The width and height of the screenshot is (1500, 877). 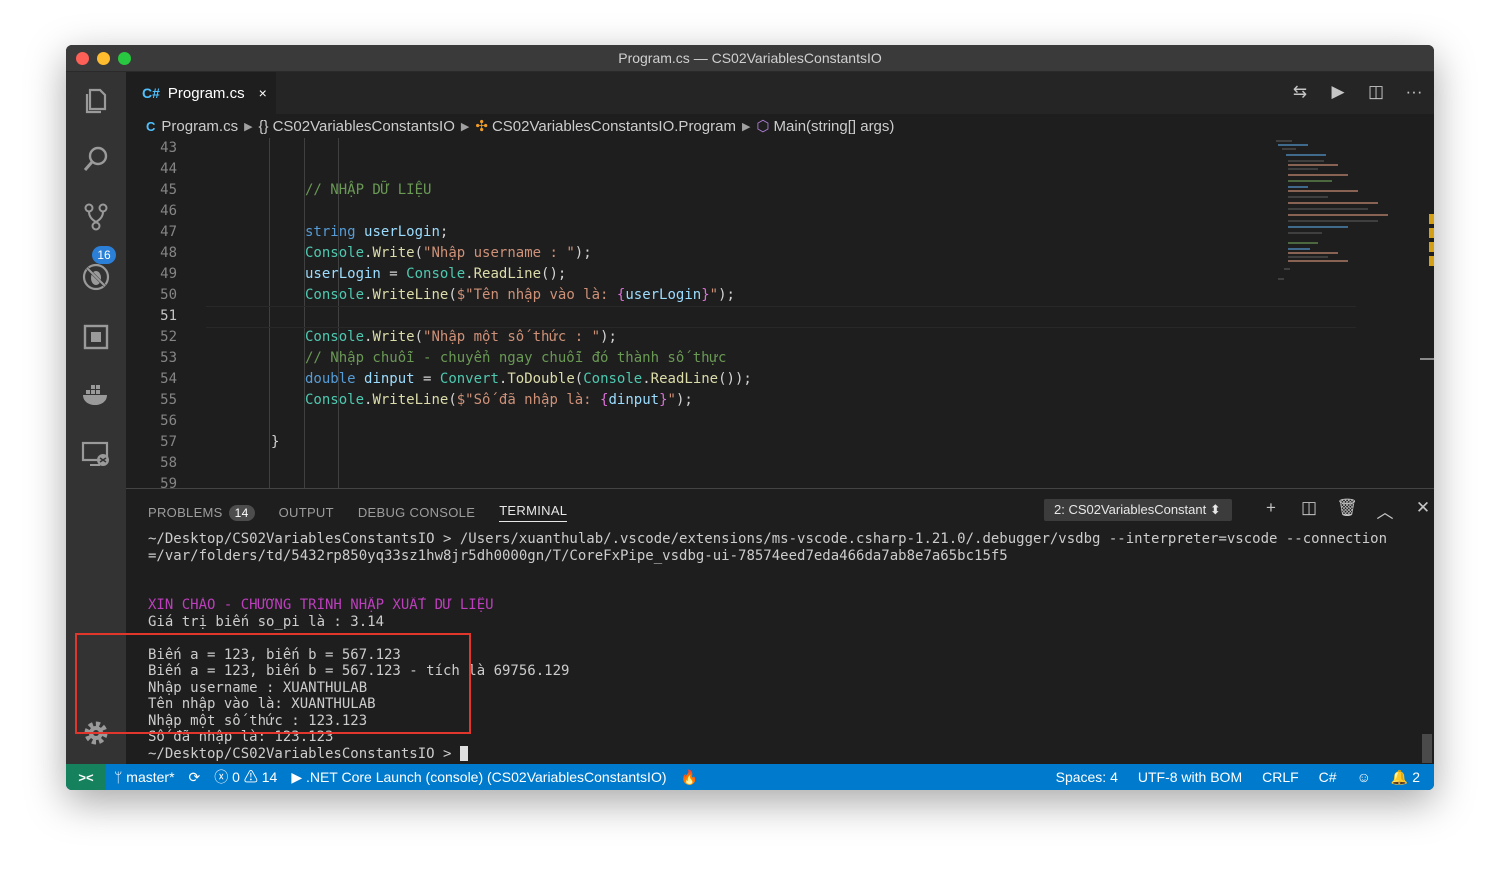 What do you see at coordinates (1385, 510) in the screenshot?
I see `maximize-panel-icon: ︿` at bounding box center [1385, 510].